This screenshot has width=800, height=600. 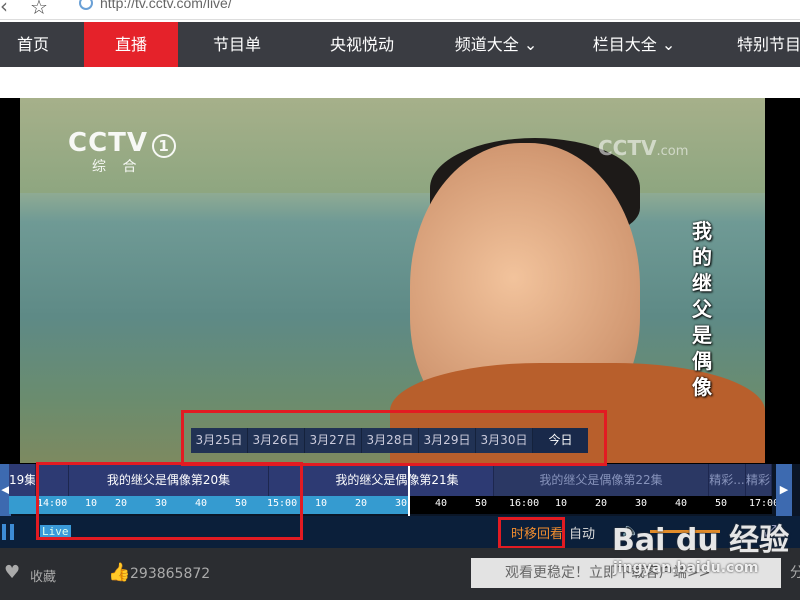 What do you see at coordinates (701, 540) in the screenshot?
I see `baidu-jingyan-watermark: Bai du 经验` at bounding box center [701, 540].